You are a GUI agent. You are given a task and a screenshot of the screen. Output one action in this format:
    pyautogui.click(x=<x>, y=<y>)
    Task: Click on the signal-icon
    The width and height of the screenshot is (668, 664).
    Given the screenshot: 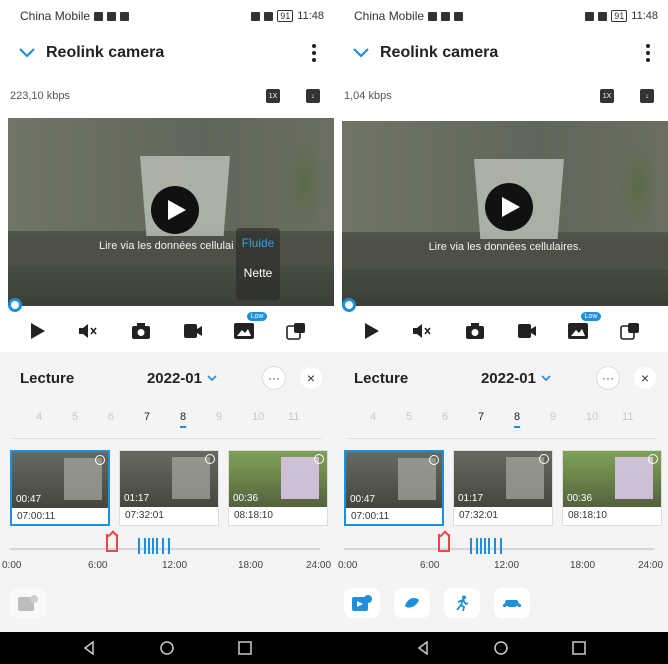 What is the action you would take?
    pyautogui.click(x=112, y=16)
    